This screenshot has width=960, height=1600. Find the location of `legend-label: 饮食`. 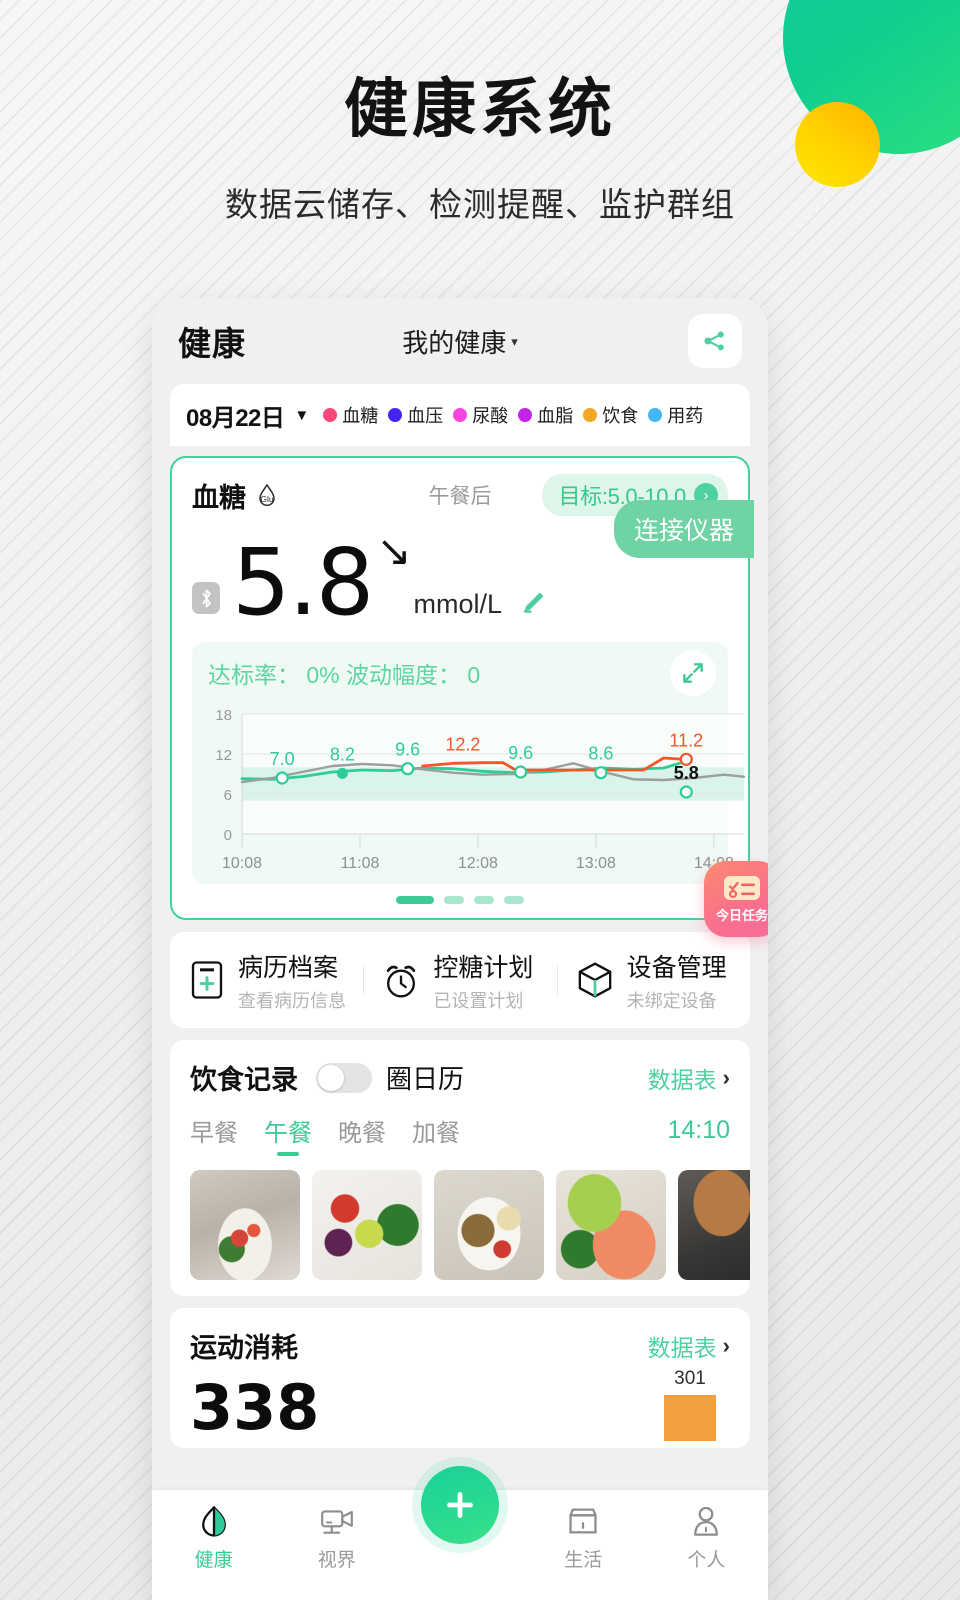

legend-label: 饮食 is located at coordinates (620, 416).